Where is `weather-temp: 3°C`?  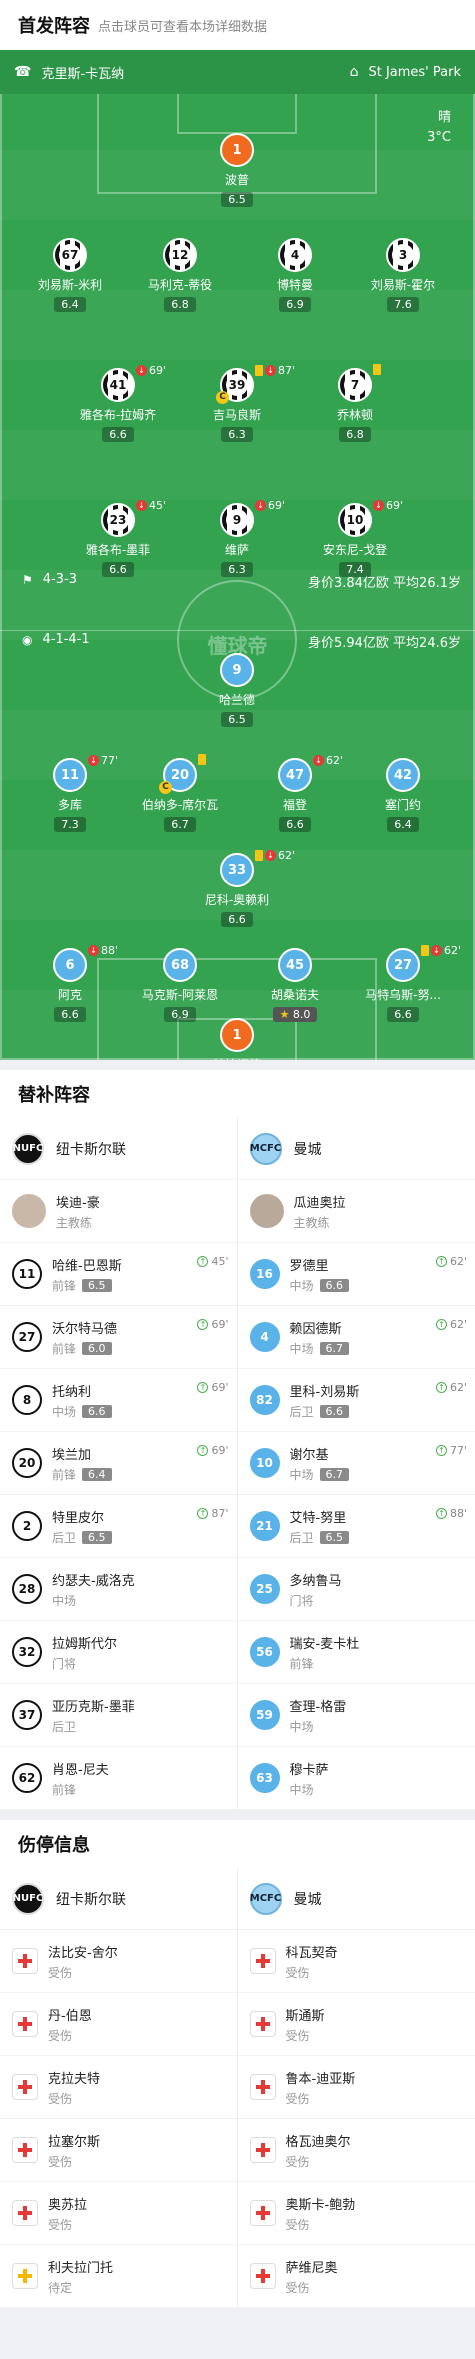
weather-temp: 3°C is located at coordinates (439, 137).